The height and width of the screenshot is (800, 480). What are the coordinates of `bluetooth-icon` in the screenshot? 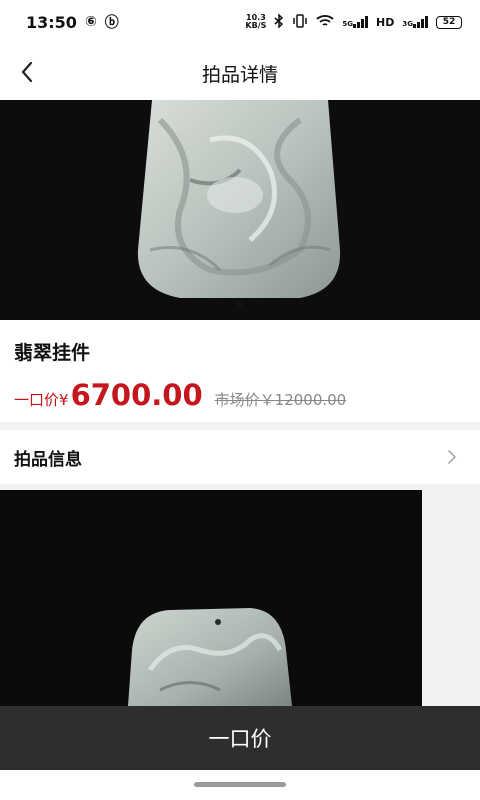 It's located at (279, 21).